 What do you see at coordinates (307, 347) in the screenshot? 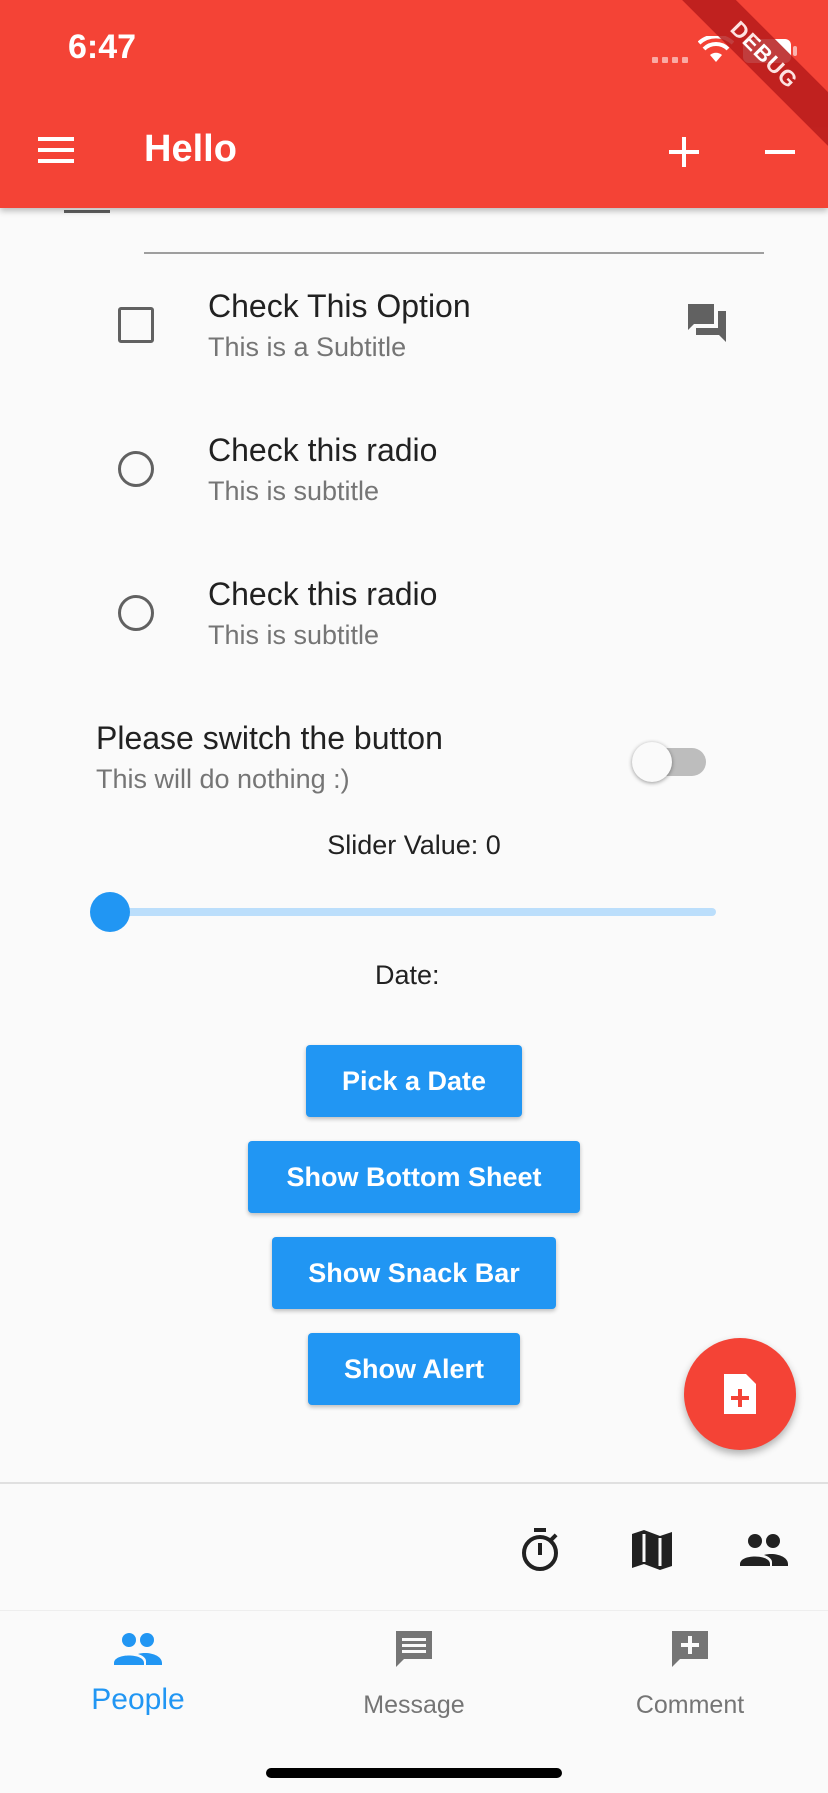
I see `checkbox-tile-subtitle: This is a Subtitle` at bounding box center [307, 347].